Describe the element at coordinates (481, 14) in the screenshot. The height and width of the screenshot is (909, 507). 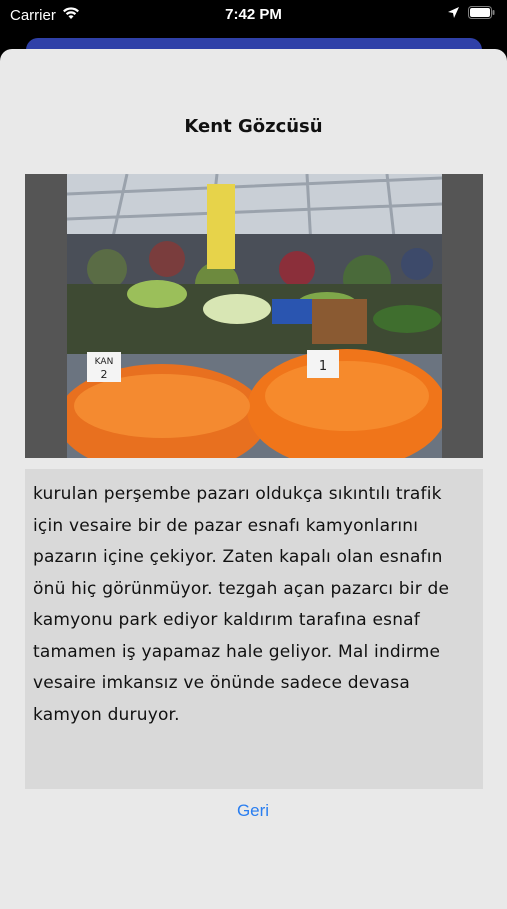
I see `battery-icon` at that location.